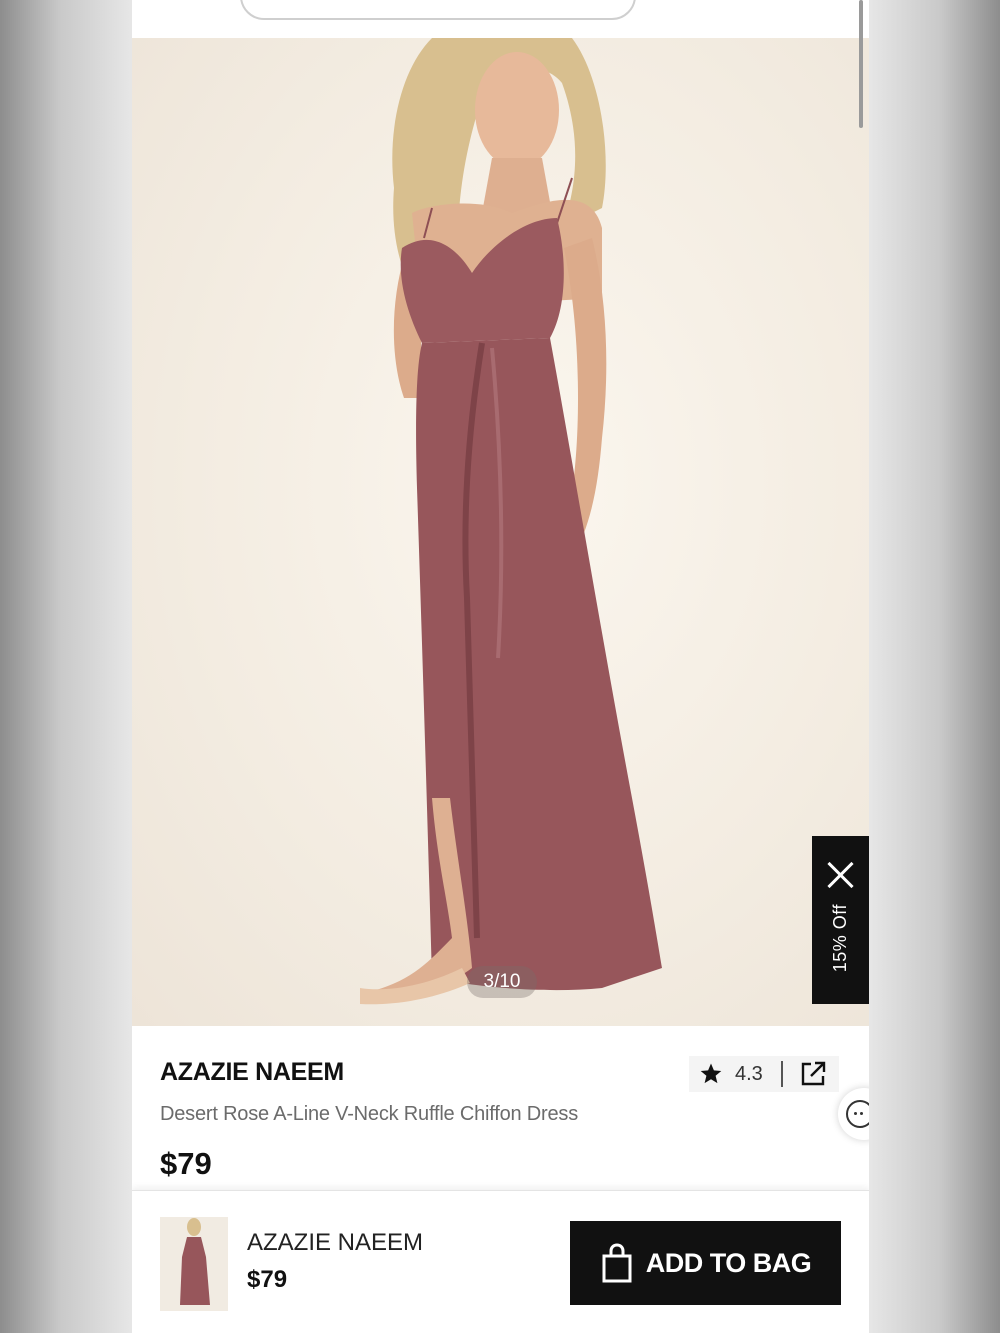 This screenshot has width=1000, height=1333. Describe the element at coordinates (267, 1279) in the screenshot. I see `bottom-price: $79` at that location.